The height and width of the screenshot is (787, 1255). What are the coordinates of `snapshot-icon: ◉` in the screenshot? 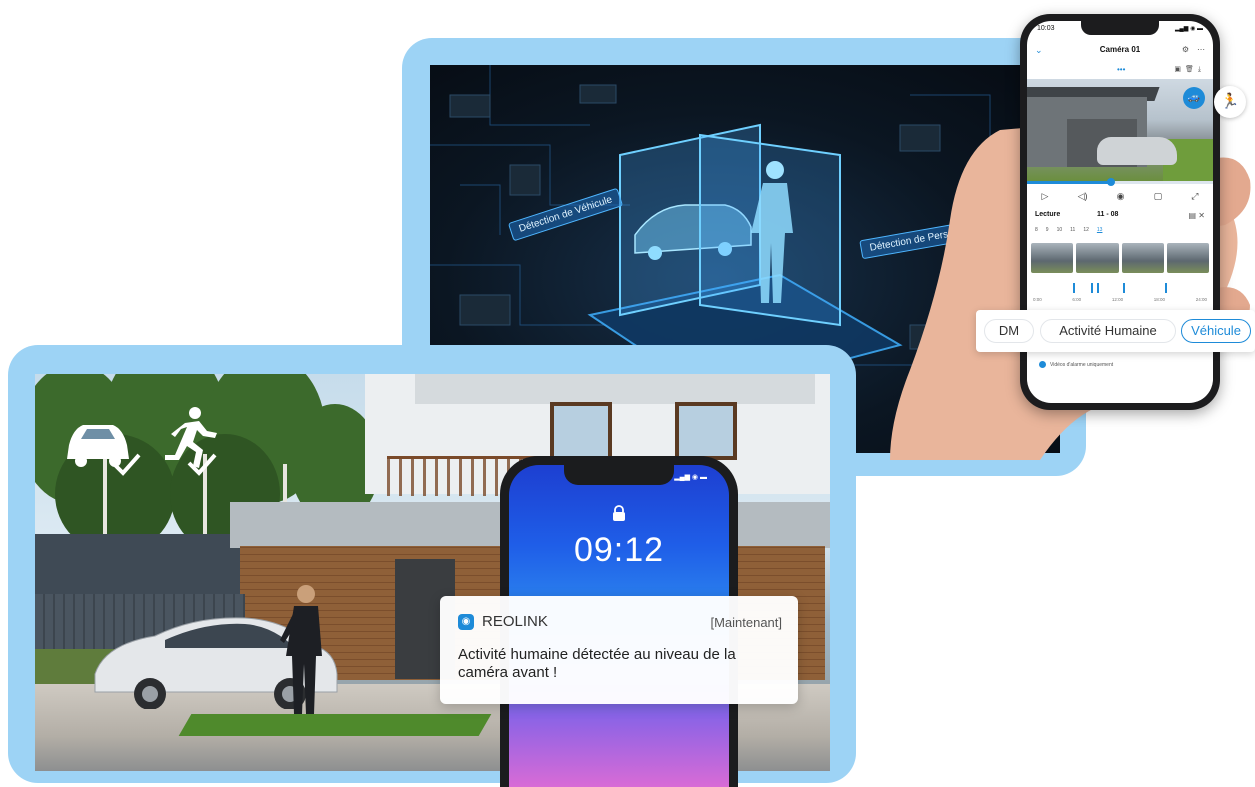 It's located at (1121, 196).